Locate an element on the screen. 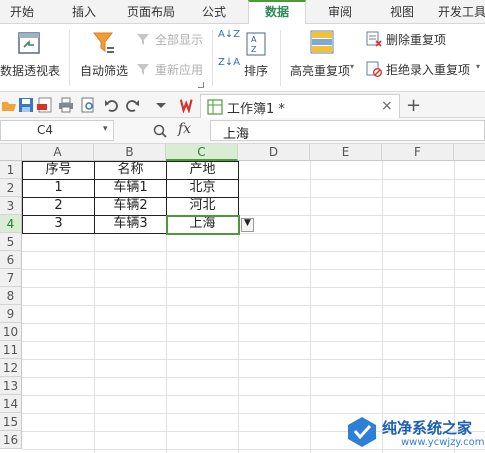  undo-icon is located at coordinates (112, 105).